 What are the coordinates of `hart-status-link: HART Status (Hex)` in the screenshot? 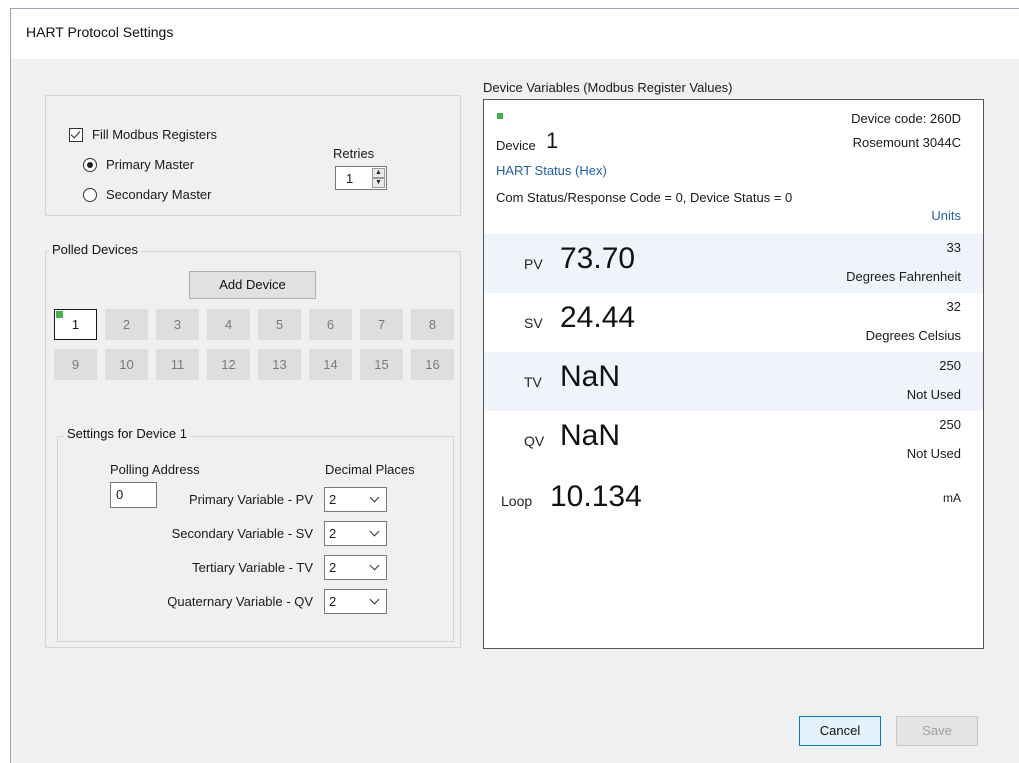 It's located at (551, 170).